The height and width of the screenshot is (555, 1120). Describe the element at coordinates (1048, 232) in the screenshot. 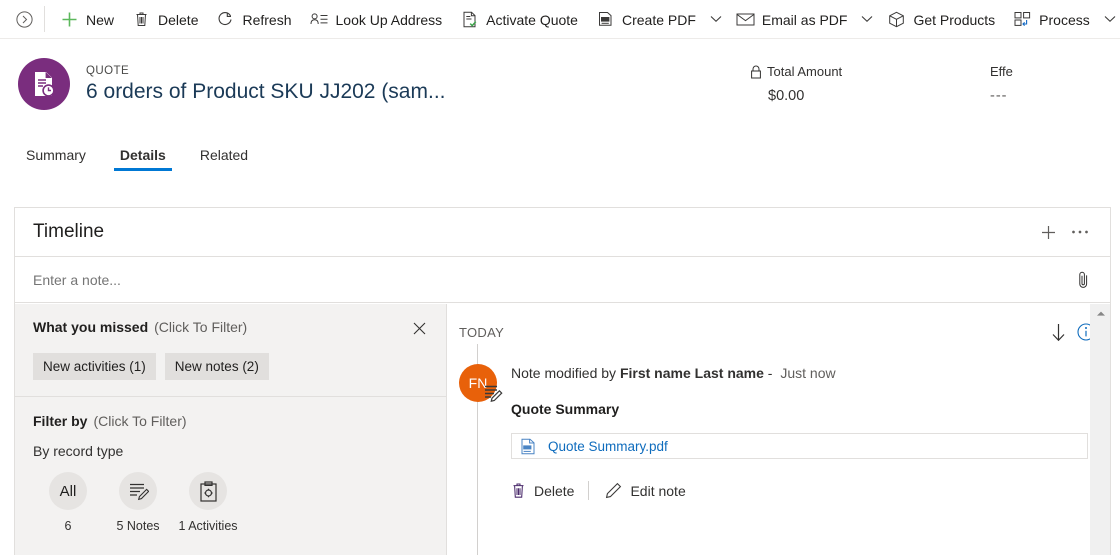

I see `timeline-add-icon` at that location.